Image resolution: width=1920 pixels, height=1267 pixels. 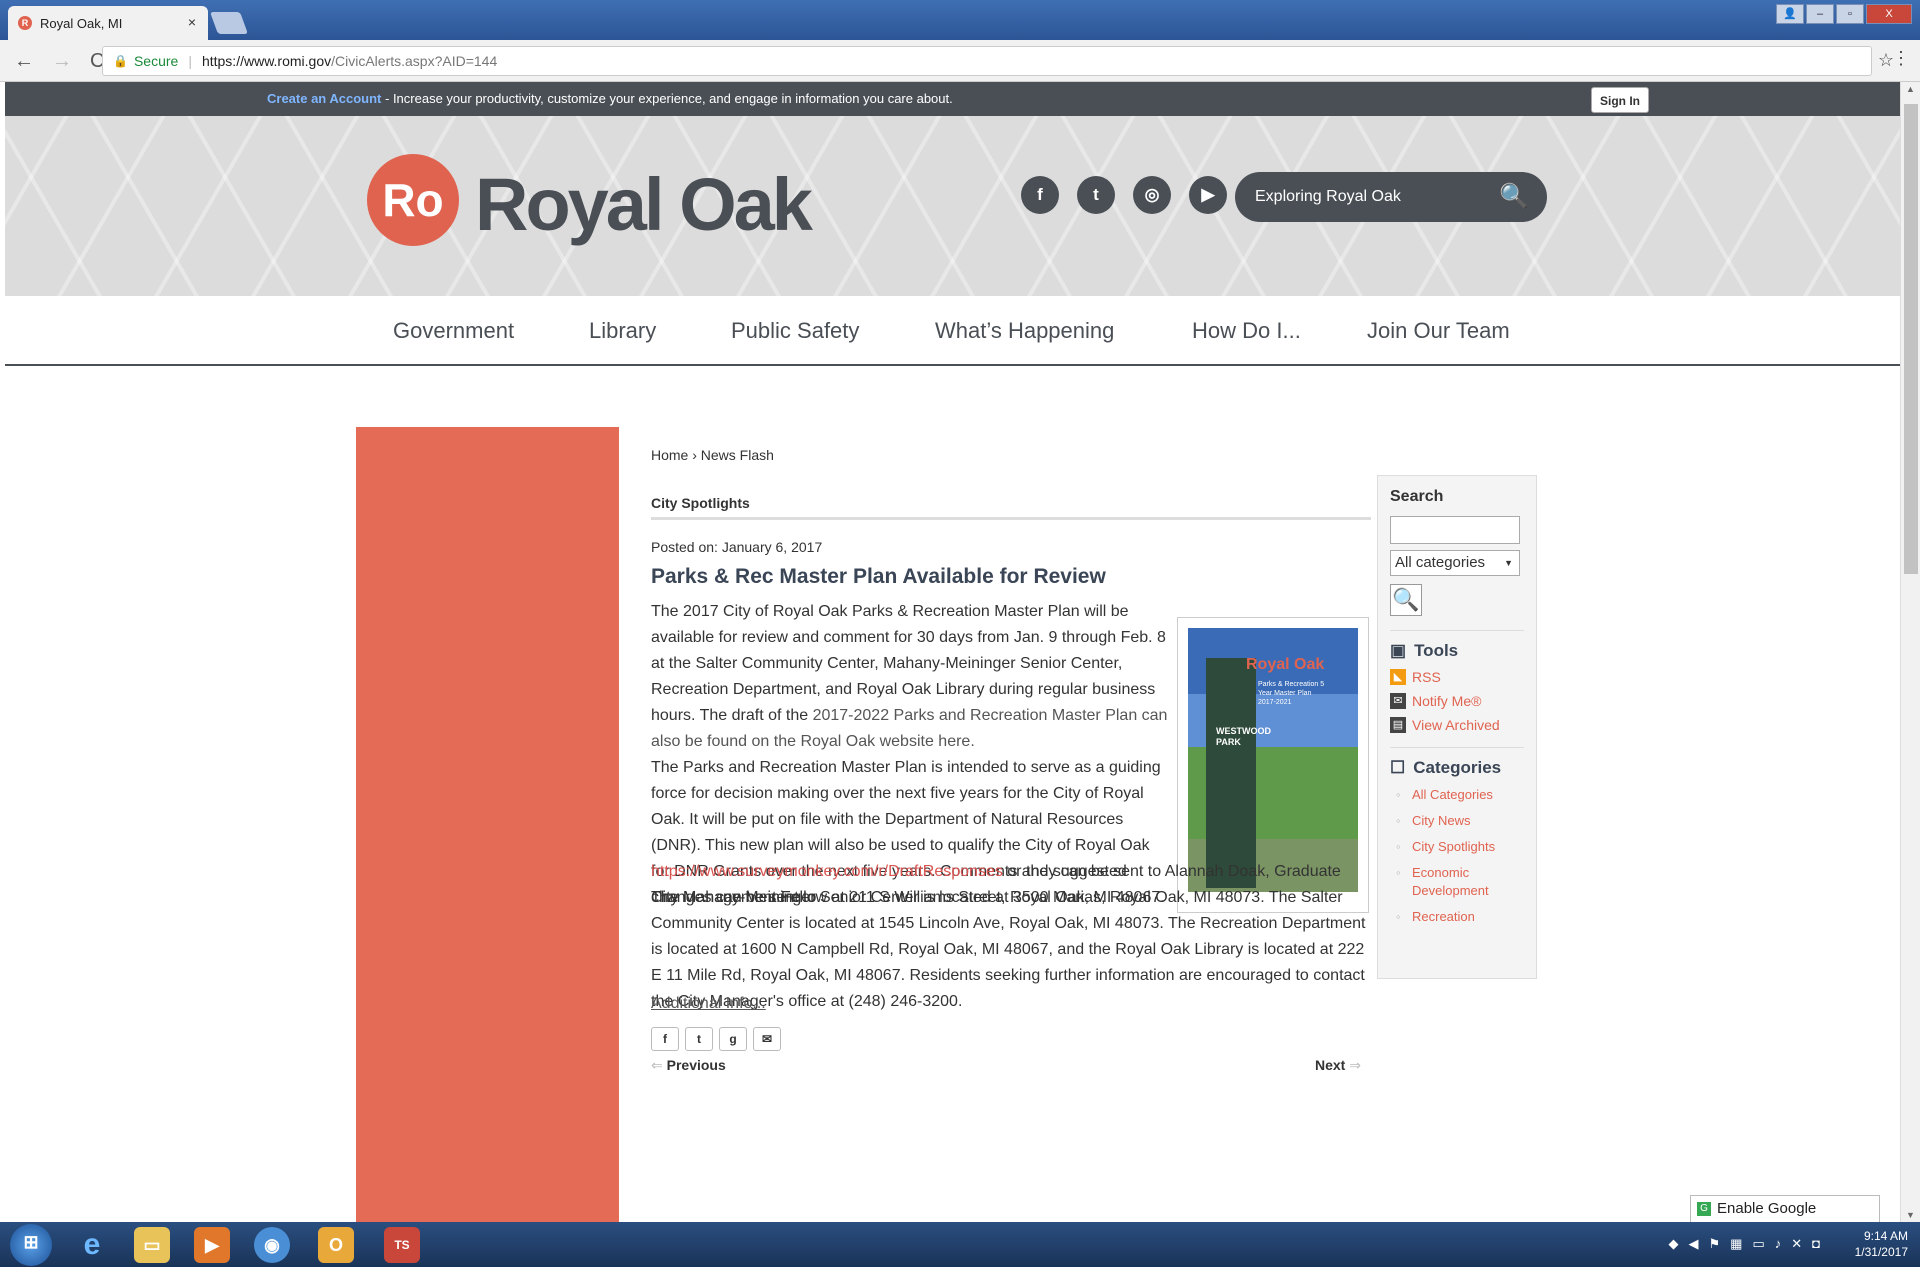 I want to click on nav-buttons: ← → C, so click(x=59, y=61).